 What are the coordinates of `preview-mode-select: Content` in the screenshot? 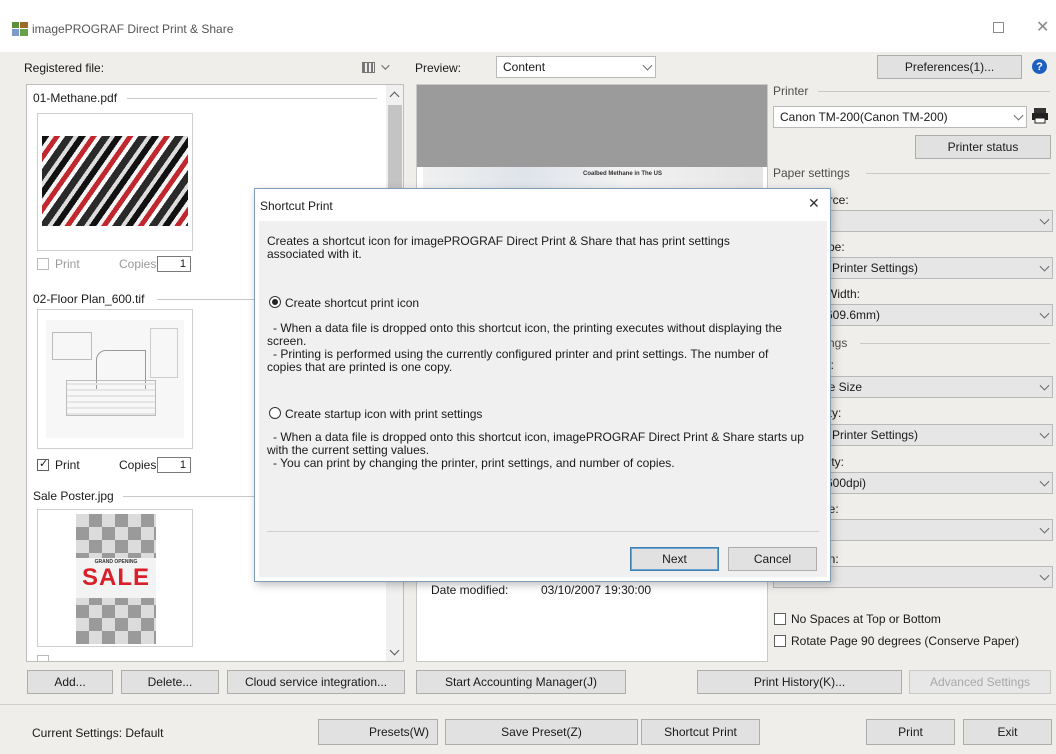 It's located at (576, 67).